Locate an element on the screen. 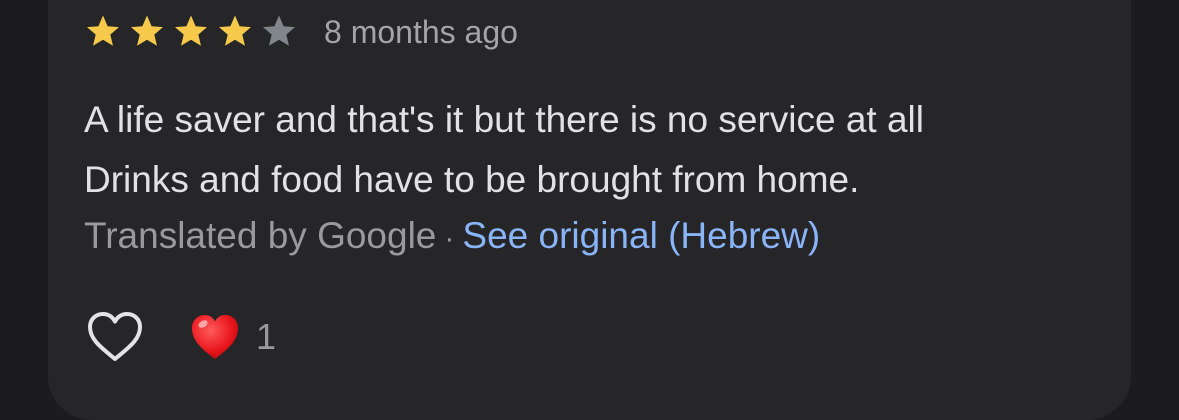  reaction-count: 1 is located at coordinates (266, 336).